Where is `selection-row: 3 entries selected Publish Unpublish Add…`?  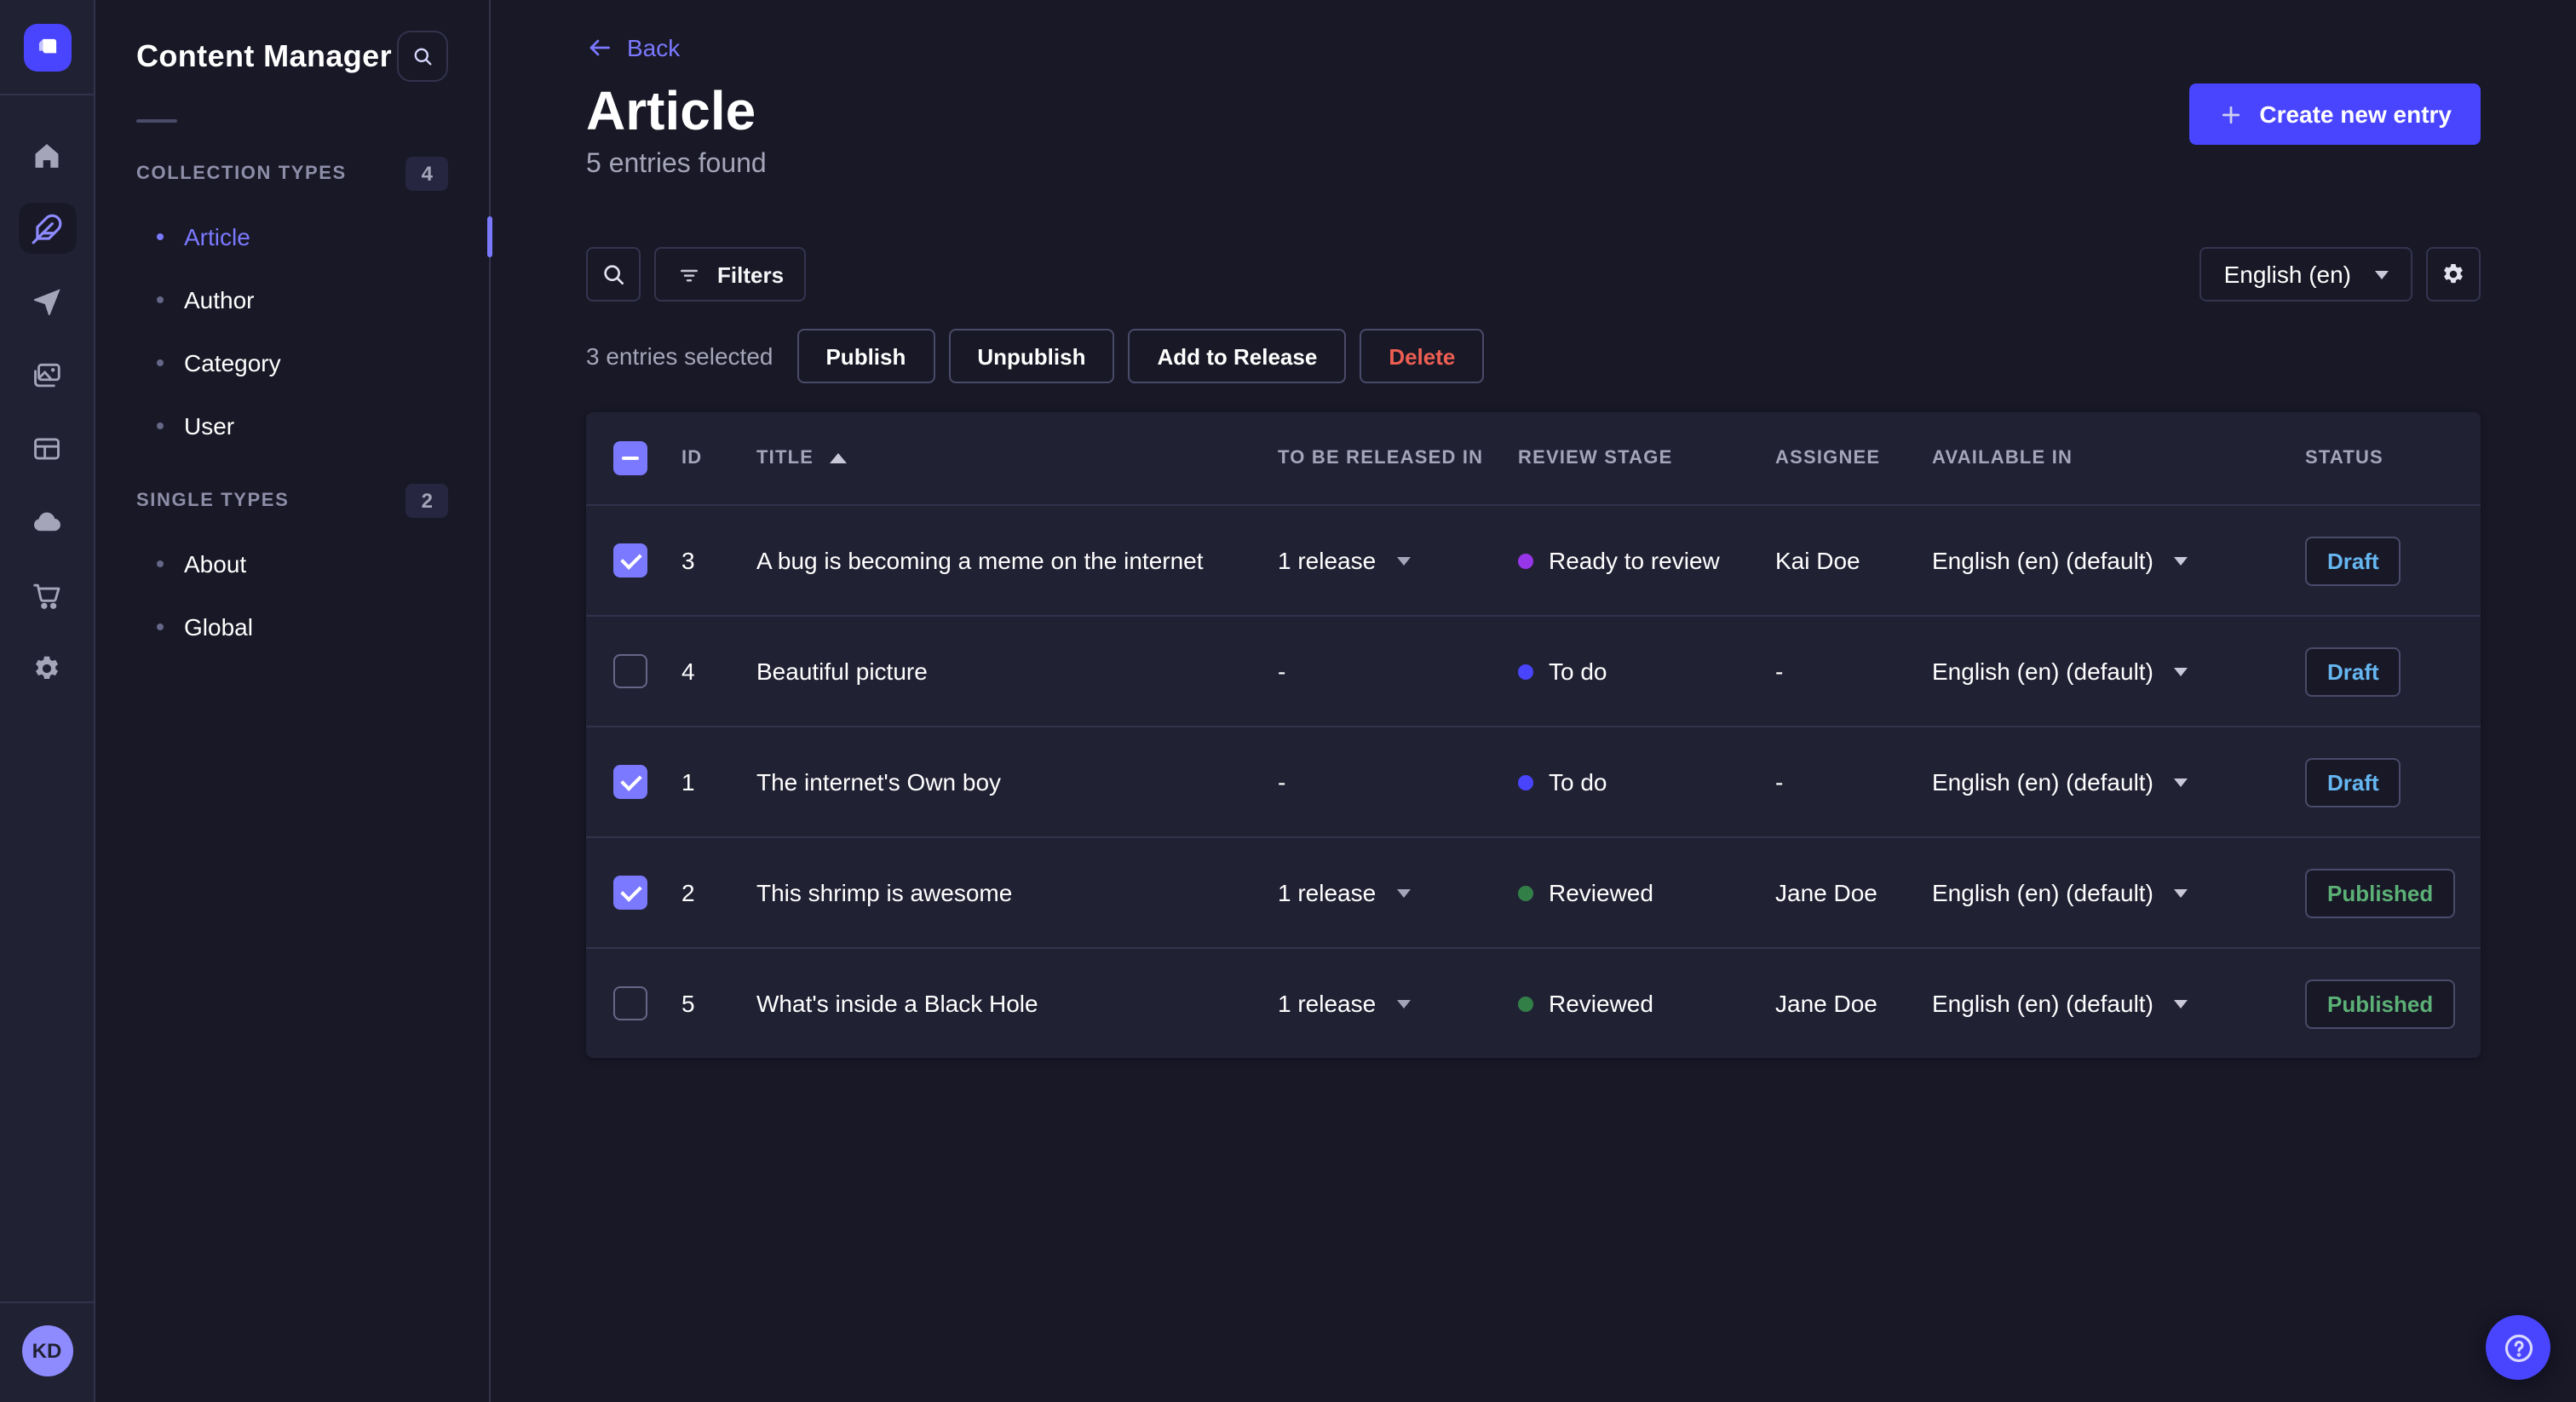 selection-row: 3 entries selected Publish Unpublish Add… is located at coordinates (1534, 356).